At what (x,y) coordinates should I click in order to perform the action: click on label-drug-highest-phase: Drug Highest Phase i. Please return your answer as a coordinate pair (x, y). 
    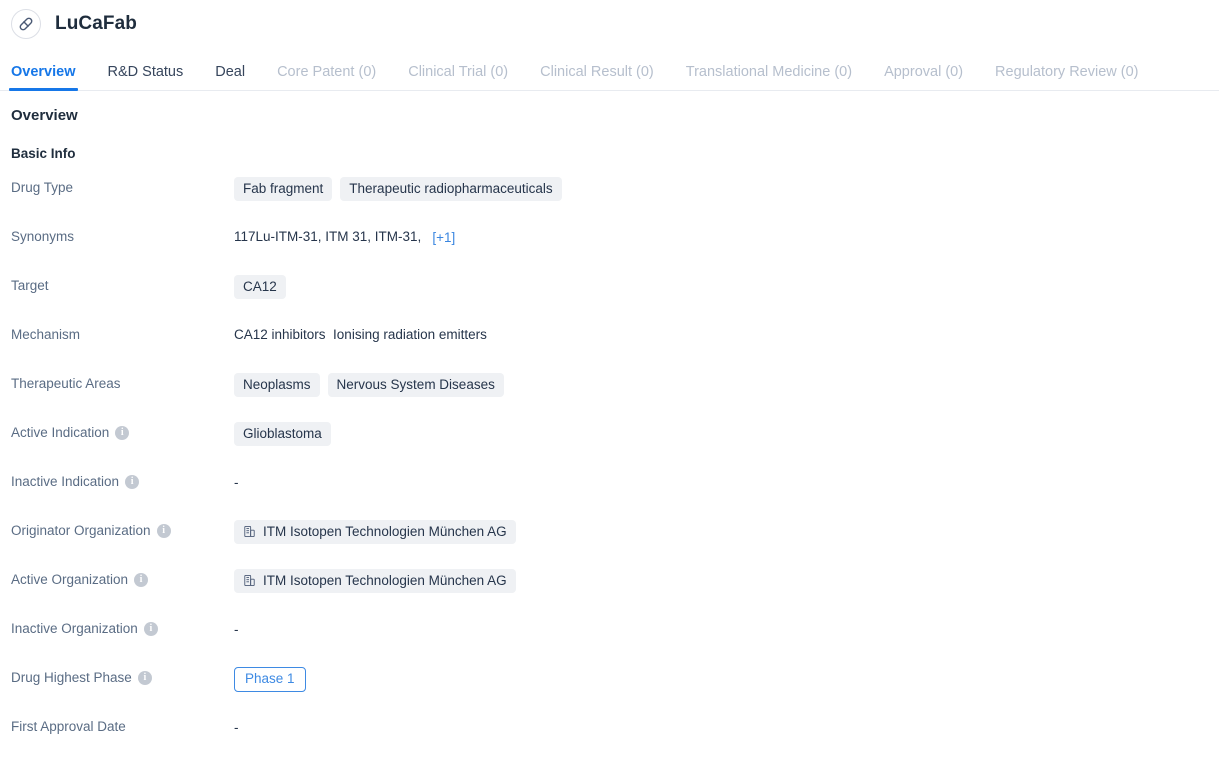
    Looking at the image, I should click on (122, 677).